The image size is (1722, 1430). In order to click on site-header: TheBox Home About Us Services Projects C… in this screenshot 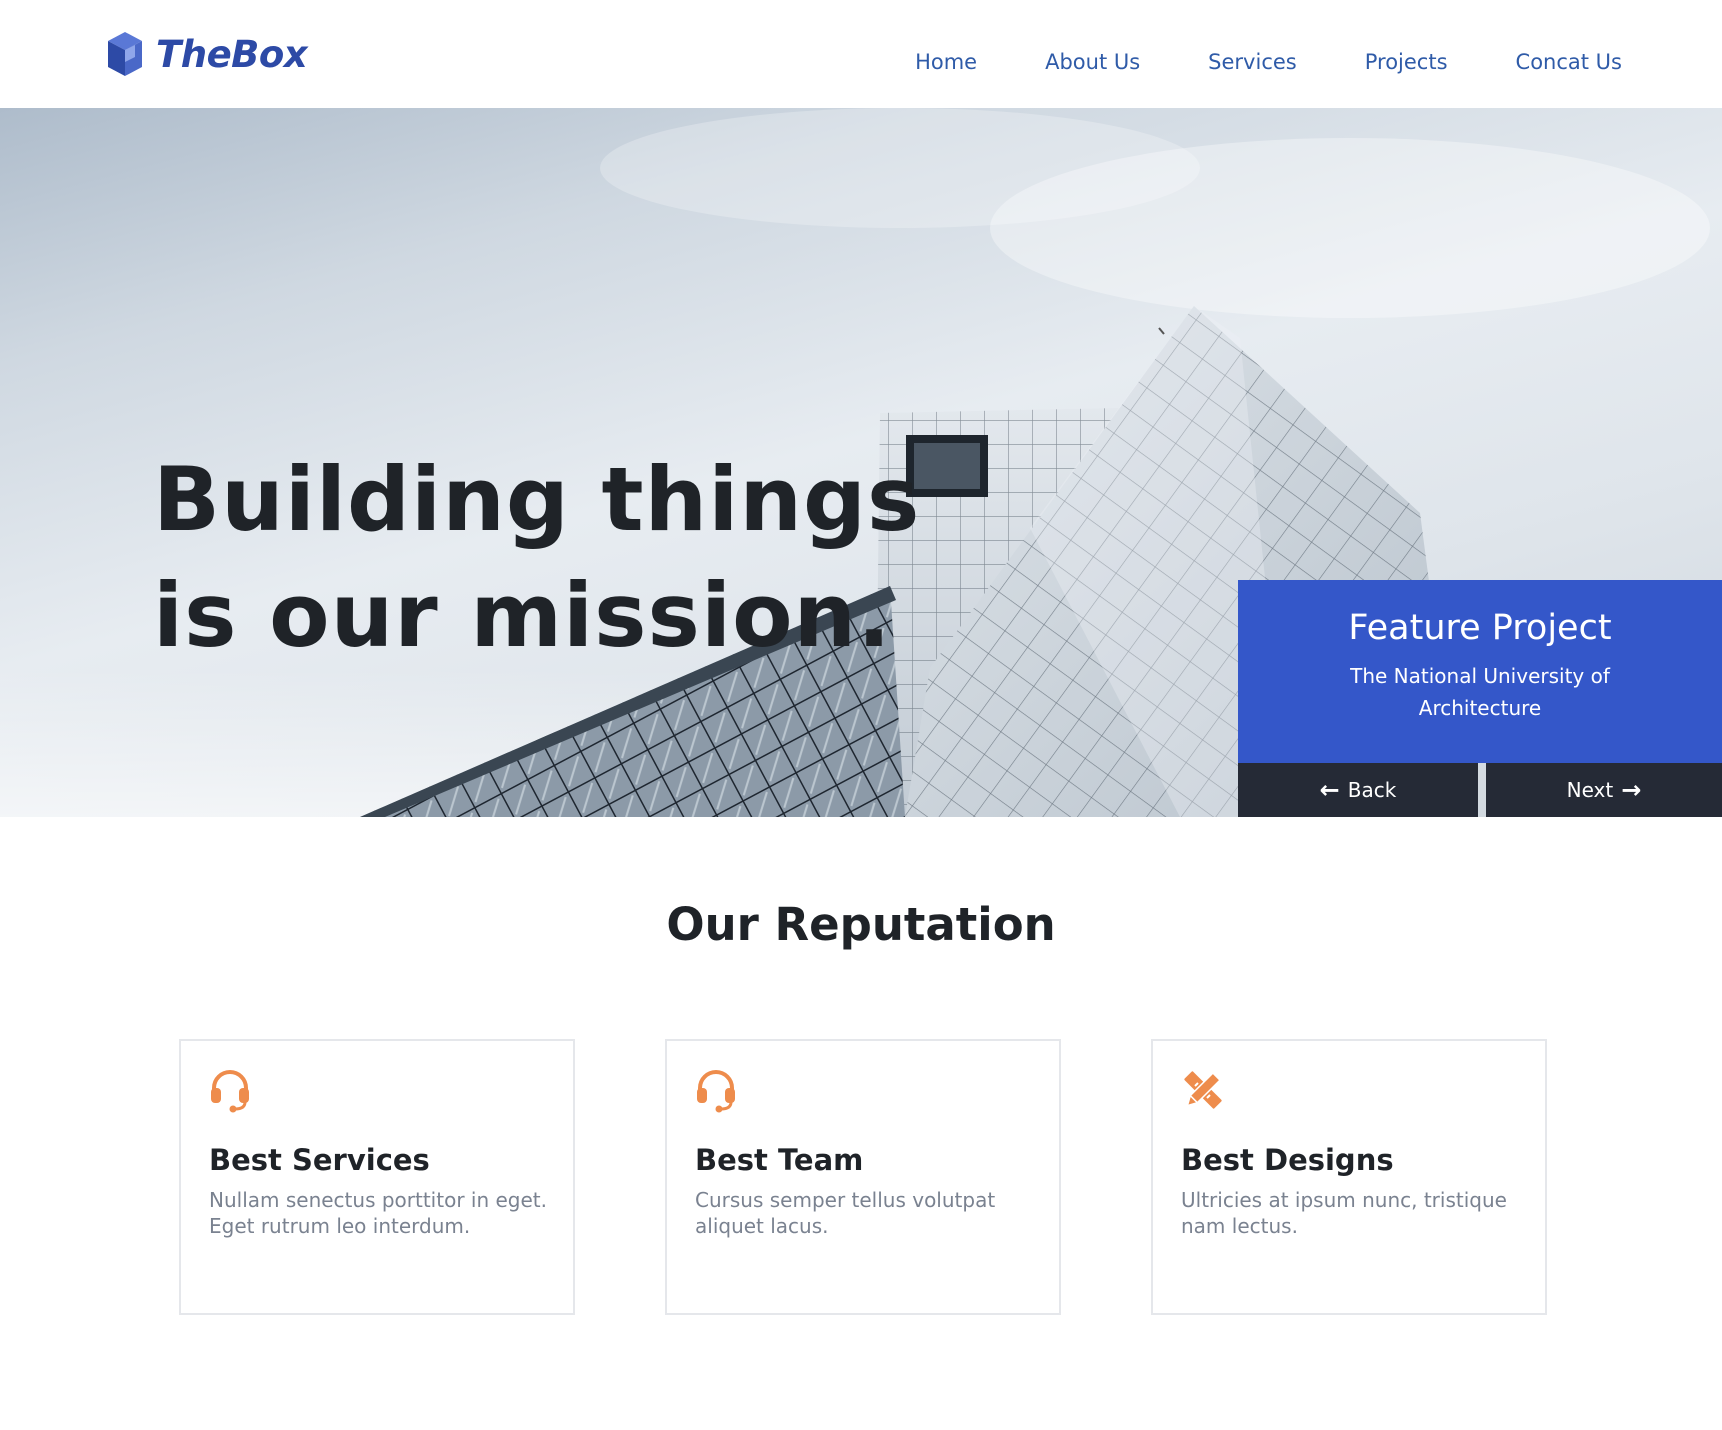, I will do `click(861, 54)`.